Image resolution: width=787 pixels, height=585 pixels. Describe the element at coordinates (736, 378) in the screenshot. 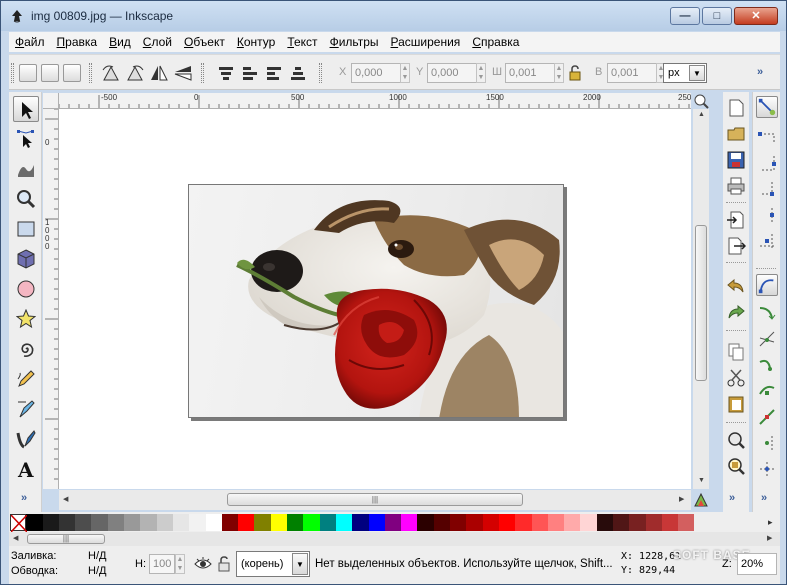

I see `cut-icon` at that location.